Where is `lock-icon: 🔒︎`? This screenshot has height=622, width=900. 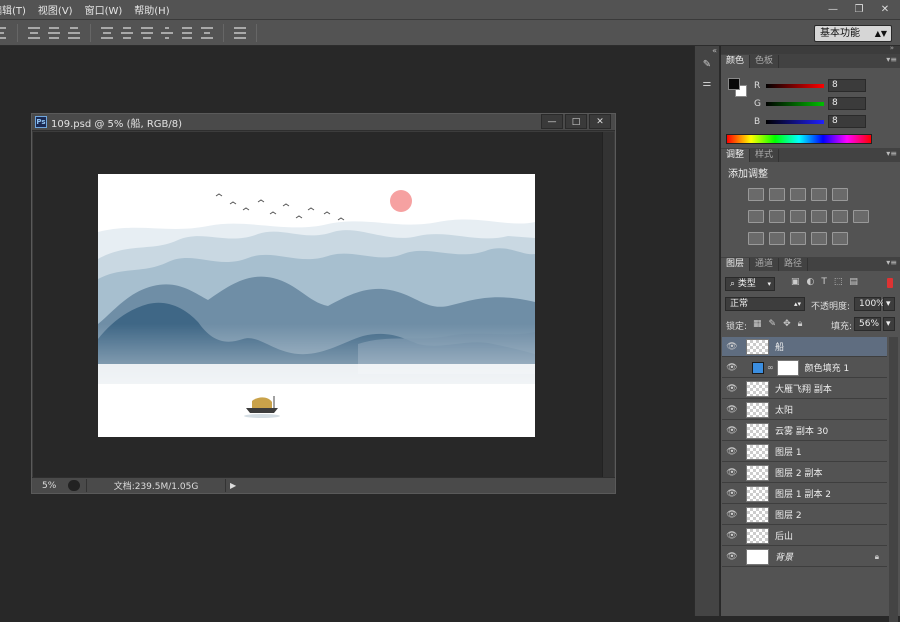
lock-icon: 🔒︎ is located at coordinates (877, 557).